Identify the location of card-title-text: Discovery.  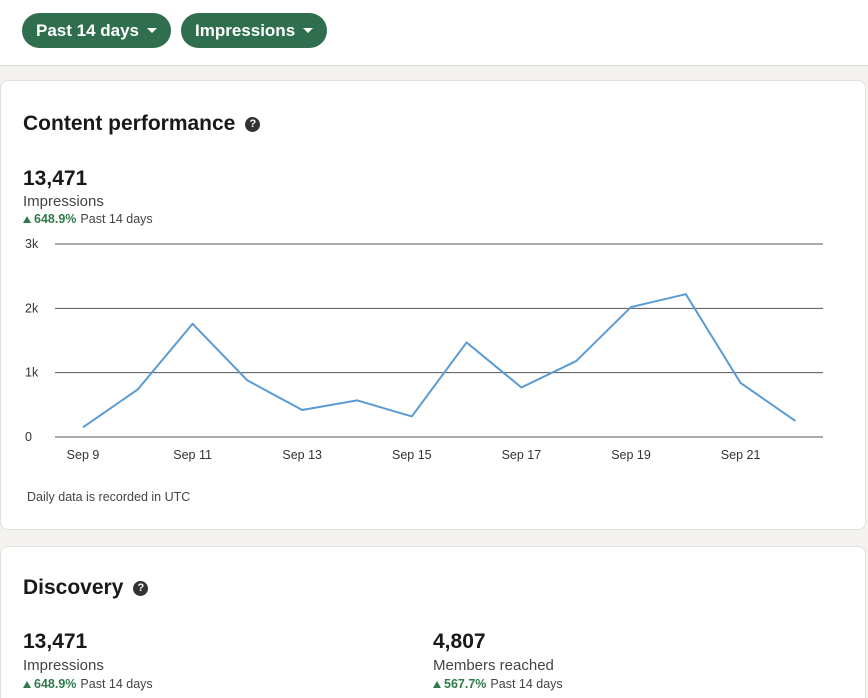
(73, 587).